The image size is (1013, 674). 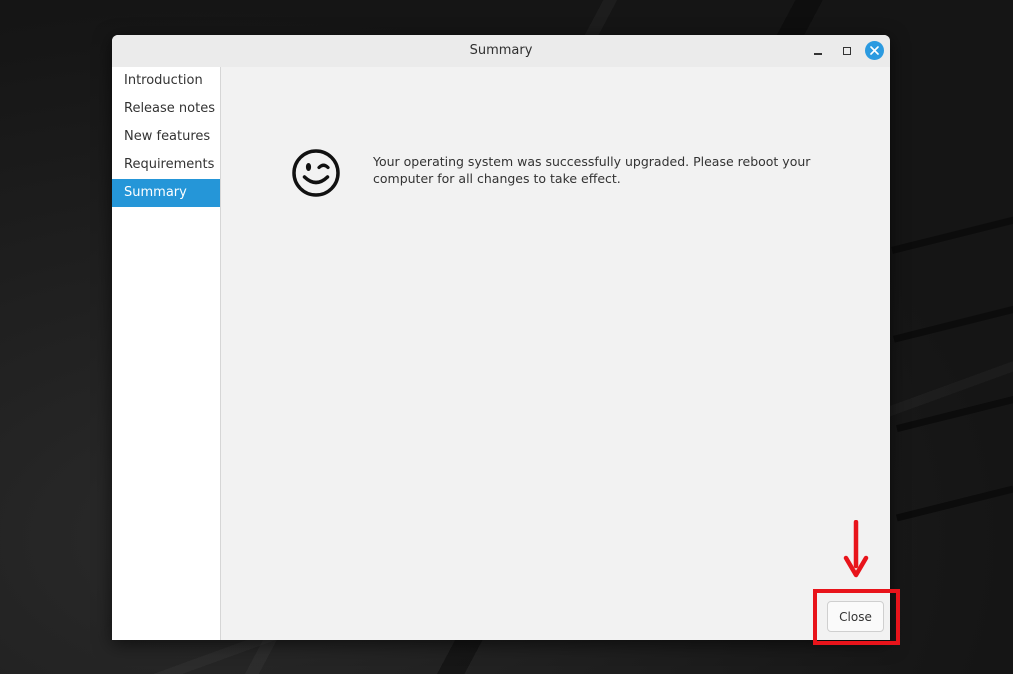 I want to click on annotation-highlight-box, so click(x=856, y=617).